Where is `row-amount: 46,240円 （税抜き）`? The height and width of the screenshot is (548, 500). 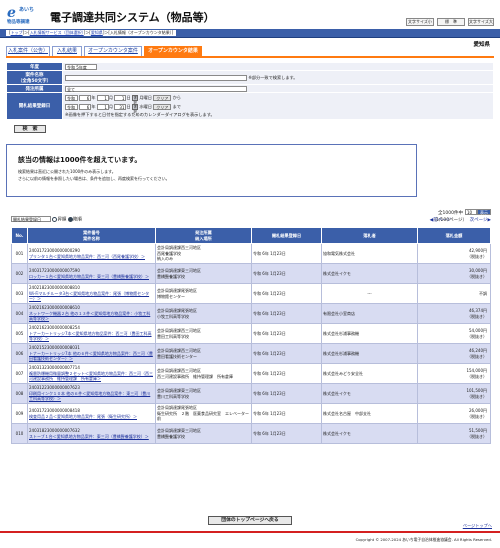
row-amount: 46,240円 （税抜き） is located at coordinates (454, 353).